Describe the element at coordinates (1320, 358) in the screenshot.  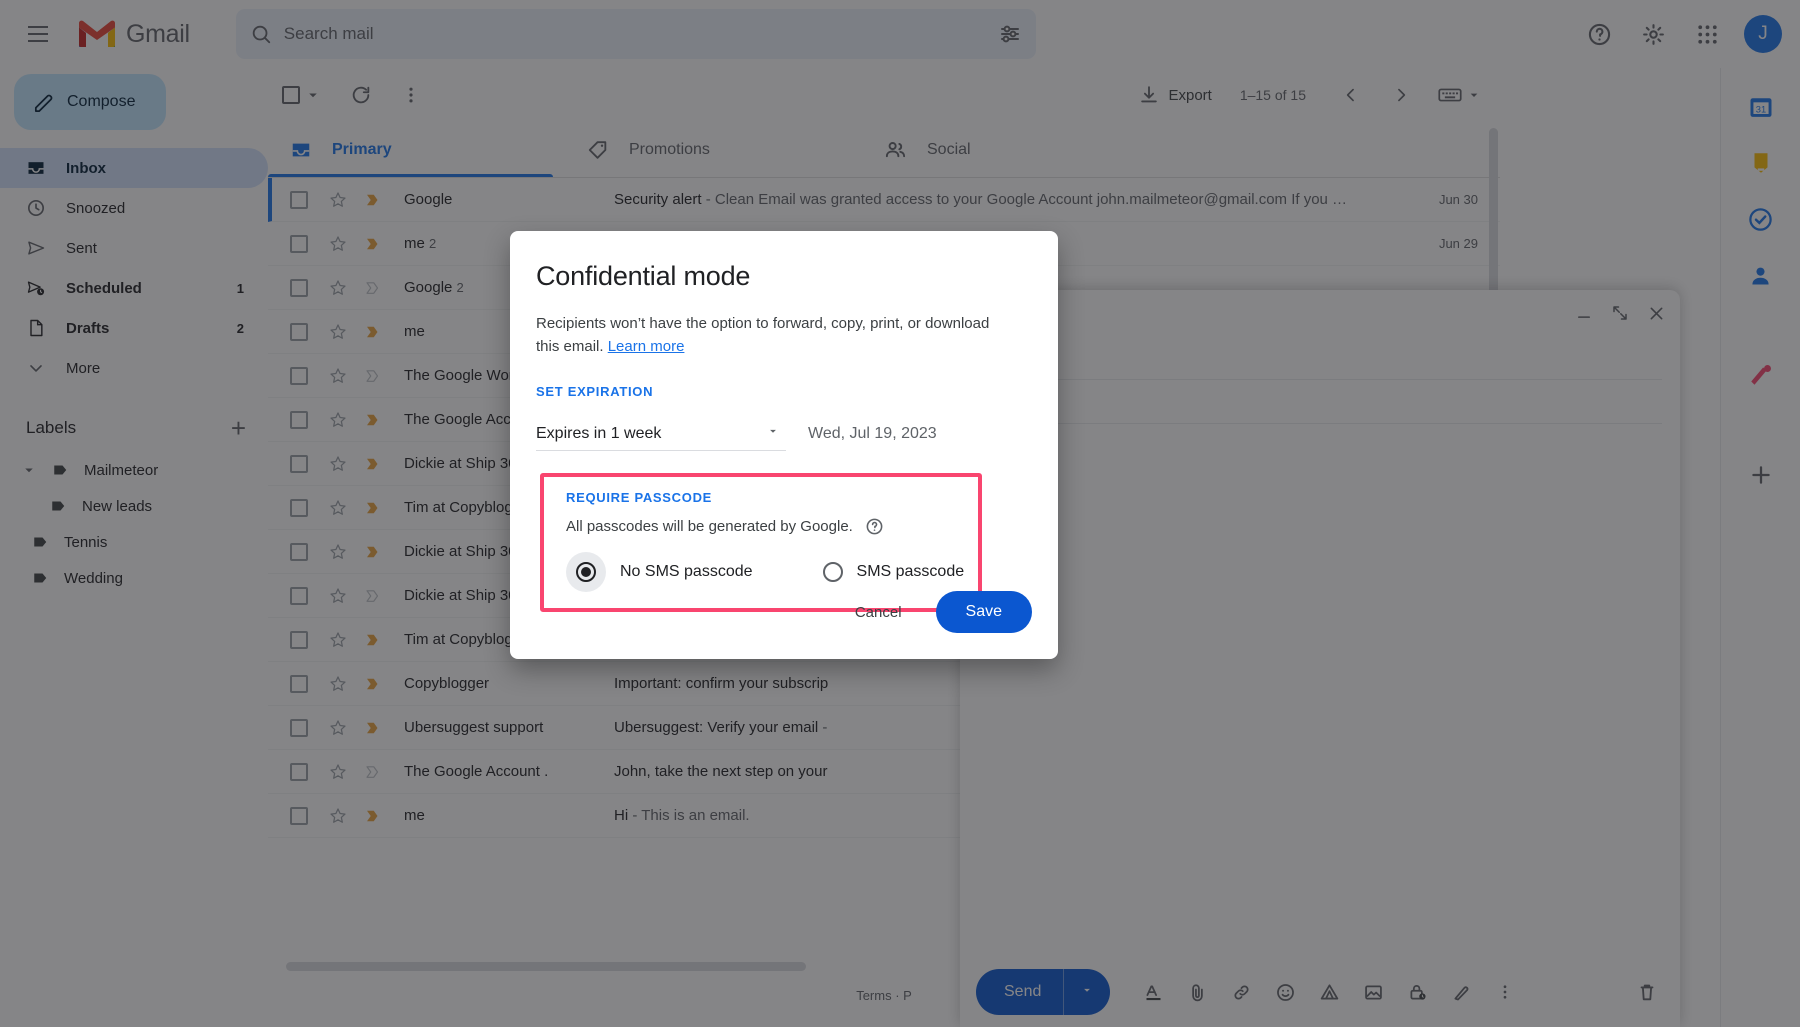
I see `compose-recipients-field` at that location.